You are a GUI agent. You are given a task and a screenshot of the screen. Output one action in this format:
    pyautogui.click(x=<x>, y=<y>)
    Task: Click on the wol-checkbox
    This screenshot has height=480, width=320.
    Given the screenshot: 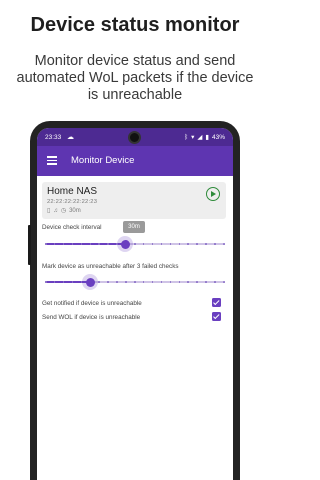 What is the action you would take?
    pyautogui.click(x=216, y=316)
    